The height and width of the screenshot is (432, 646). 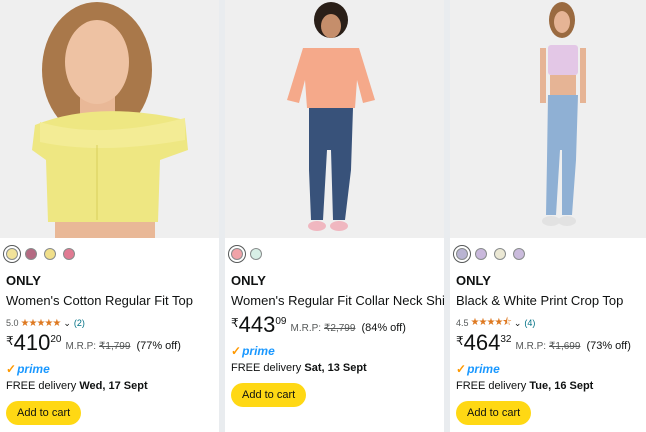 I want to click on delivery-date: Wed, 17 Sept, so click(x=113, y=386).